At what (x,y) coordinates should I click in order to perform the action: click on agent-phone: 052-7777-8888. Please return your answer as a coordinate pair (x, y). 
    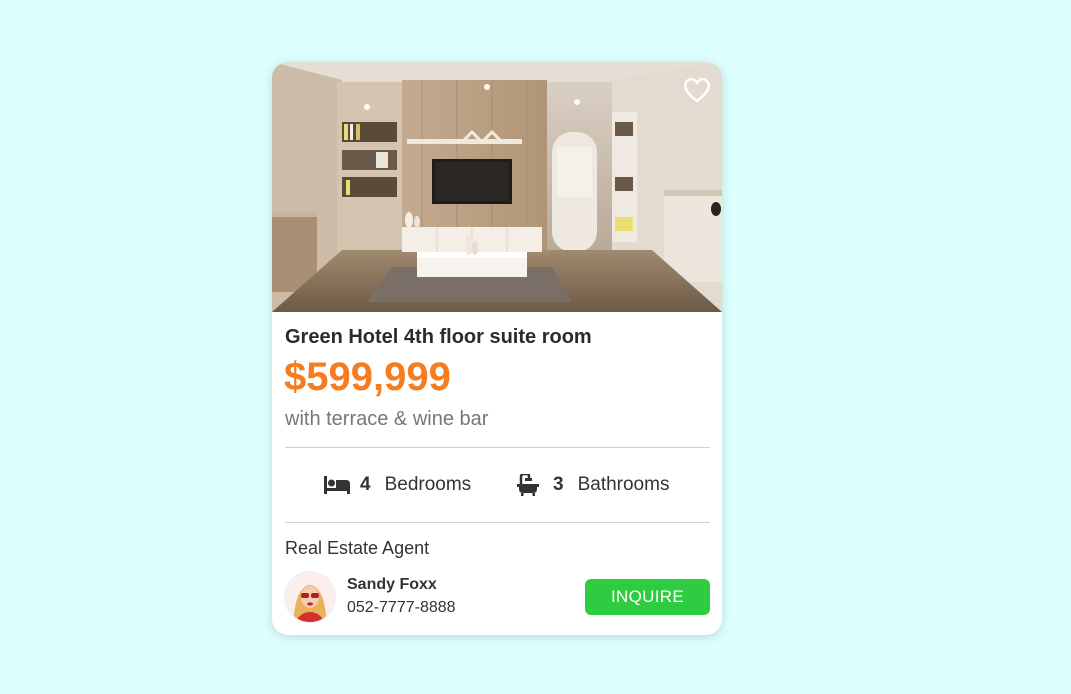
    Looking at the image, I should click on (401, 607).